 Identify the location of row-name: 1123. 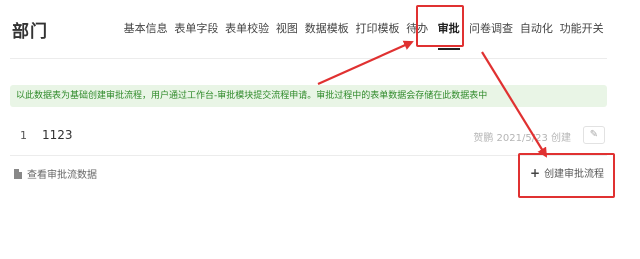
(57, 135).